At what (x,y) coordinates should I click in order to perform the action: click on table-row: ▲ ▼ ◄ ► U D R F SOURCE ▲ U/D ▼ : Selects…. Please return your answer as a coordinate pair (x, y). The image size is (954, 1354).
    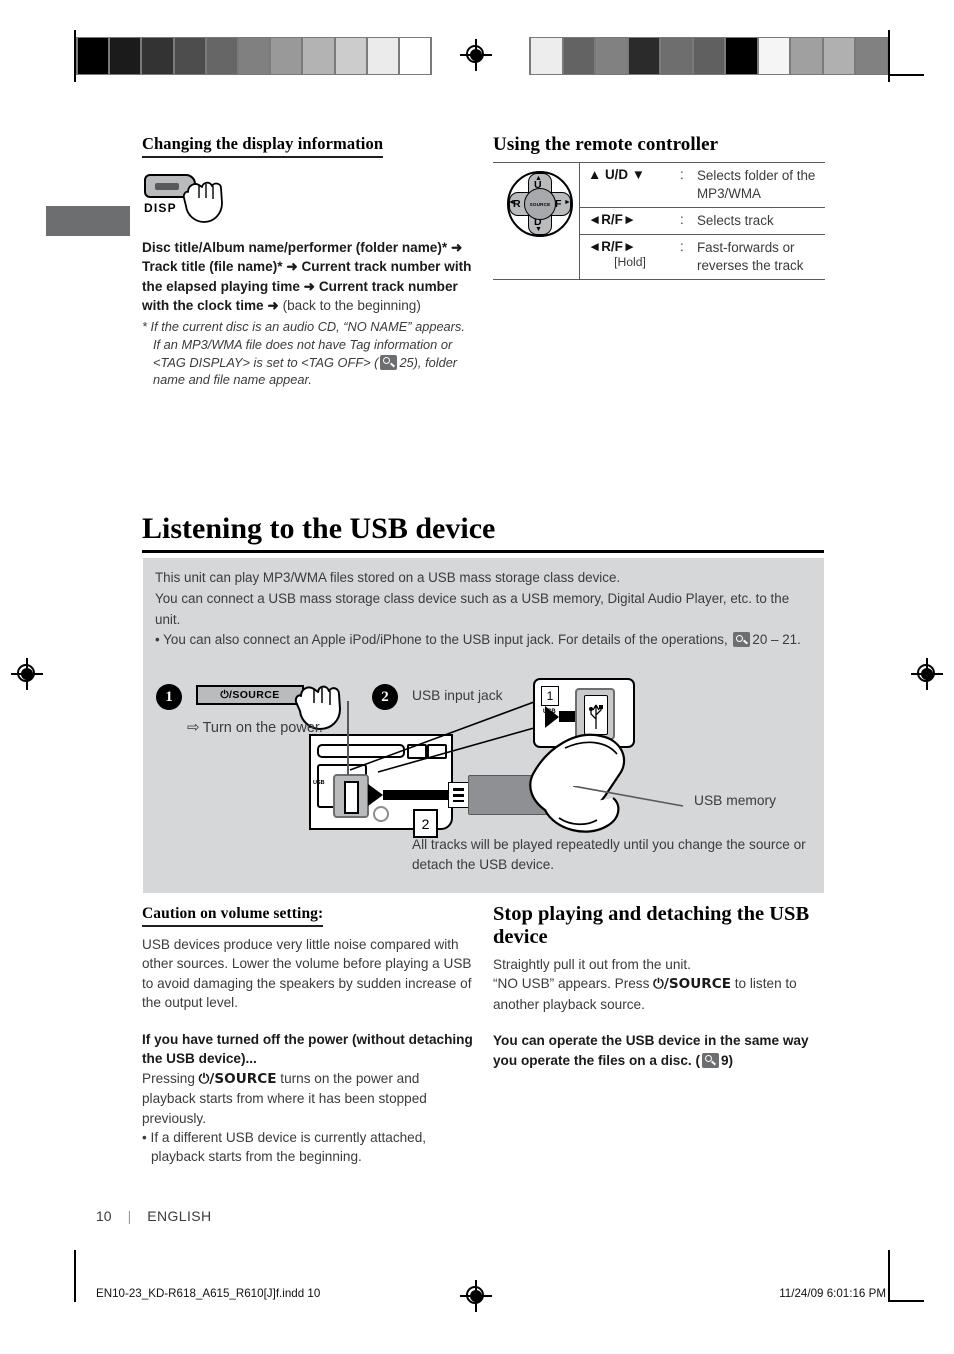
    Looking at the image, I should click on (659, 221).